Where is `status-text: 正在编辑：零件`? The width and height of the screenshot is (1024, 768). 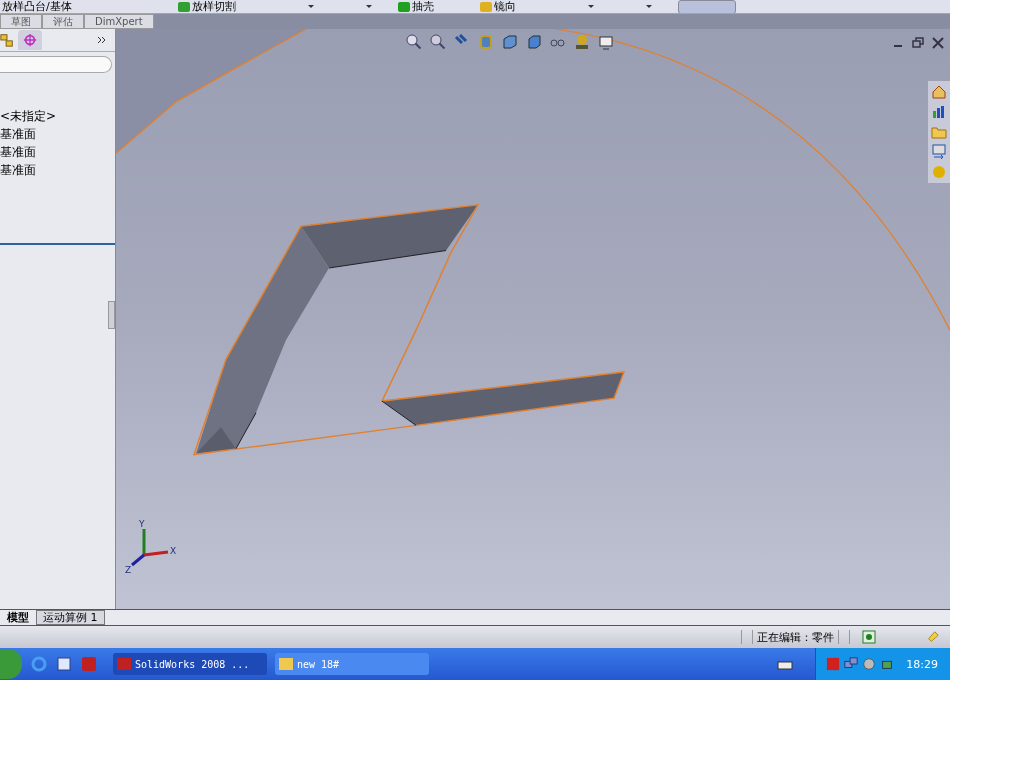 status-text: 正在编辑：零件 is located at coordinates (795, 637).